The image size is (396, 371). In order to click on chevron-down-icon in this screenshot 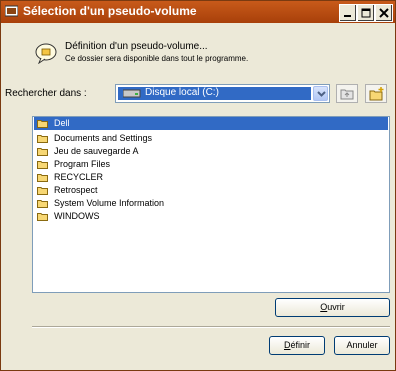, I will do `click(321, 94)`.